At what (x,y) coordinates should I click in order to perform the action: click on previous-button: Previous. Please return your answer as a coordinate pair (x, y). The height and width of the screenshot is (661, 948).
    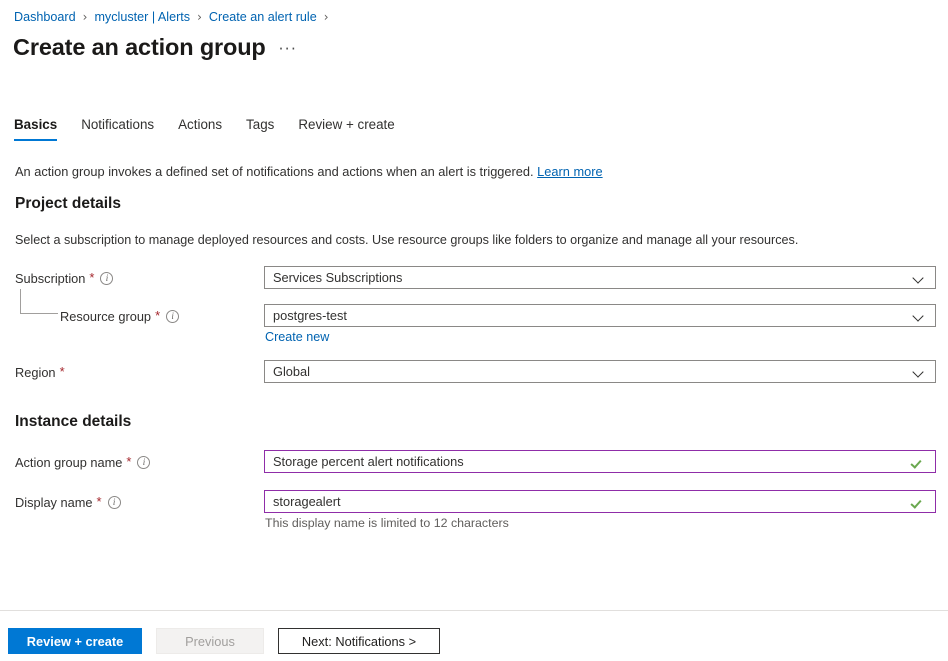
    Looking at the image, I should click on (210, 641).